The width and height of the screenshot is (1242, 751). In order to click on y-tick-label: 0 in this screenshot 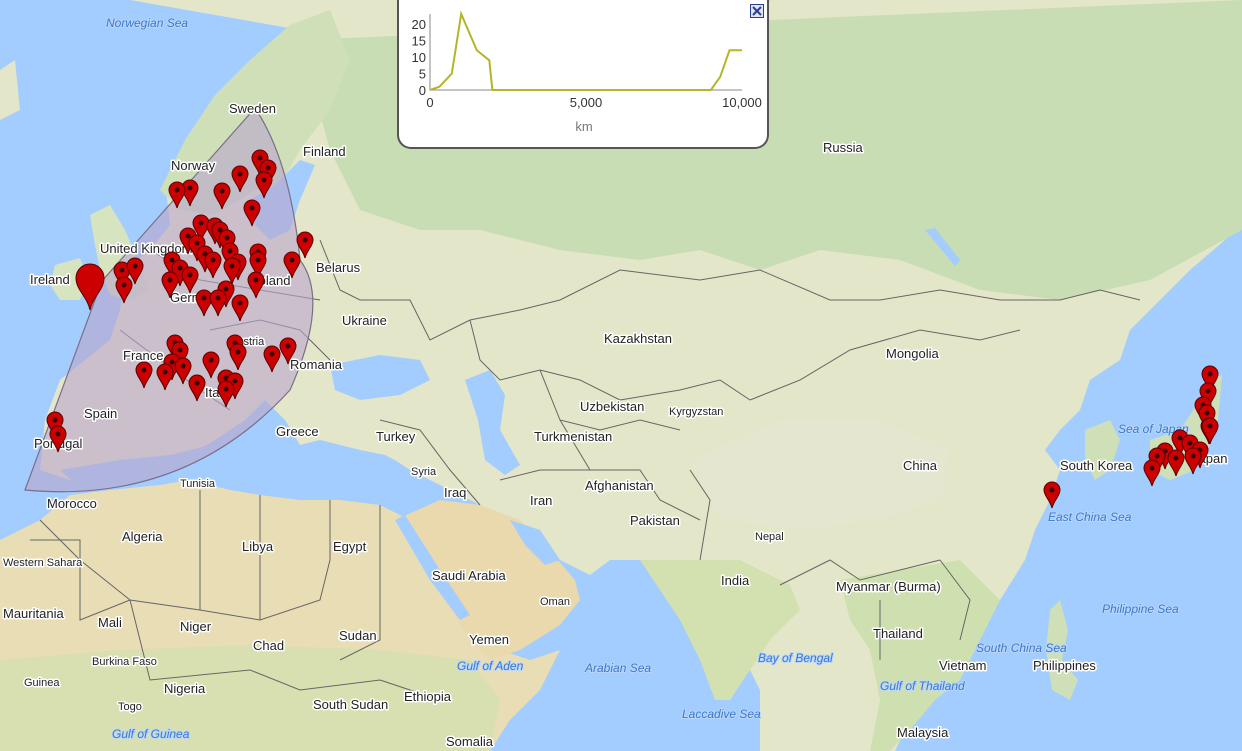, I will do `click(422, 90)`.